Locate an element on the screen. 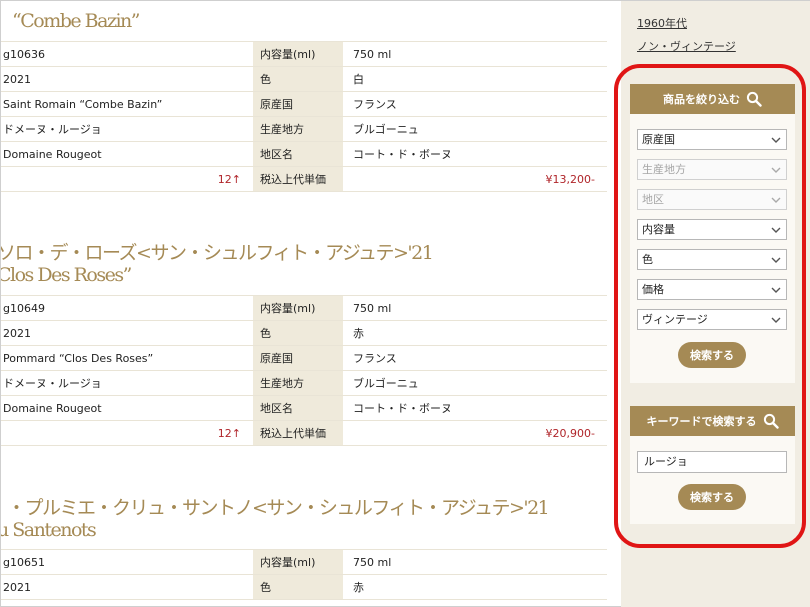  price-select: 価格 is located at coordinates (712, 289).